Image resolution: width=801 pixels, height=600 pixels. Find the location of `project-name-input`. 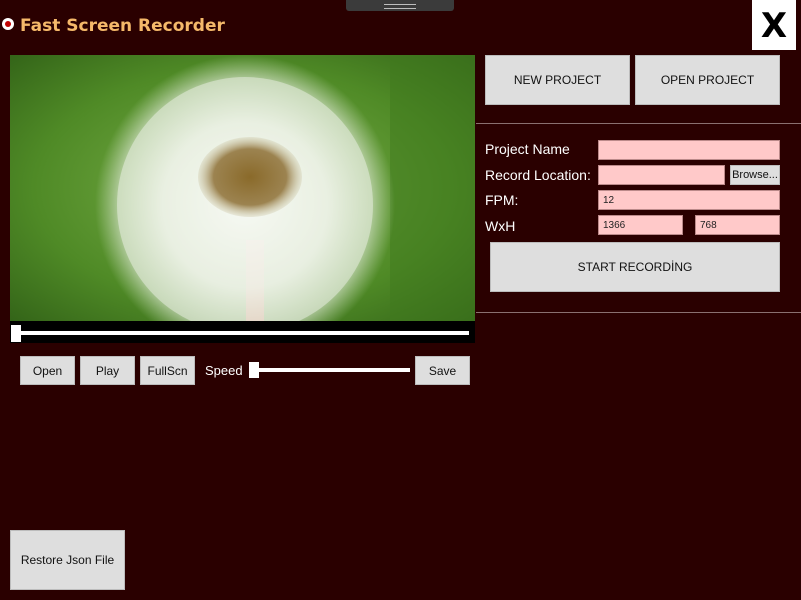

project-name-input is located at coordinates (689, 150).